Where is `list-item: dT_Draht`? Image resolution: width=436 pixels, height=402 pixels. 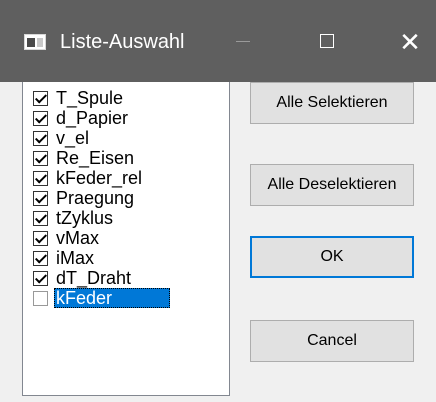
list-item: dT_Draht is located at coordinates (126, 278).